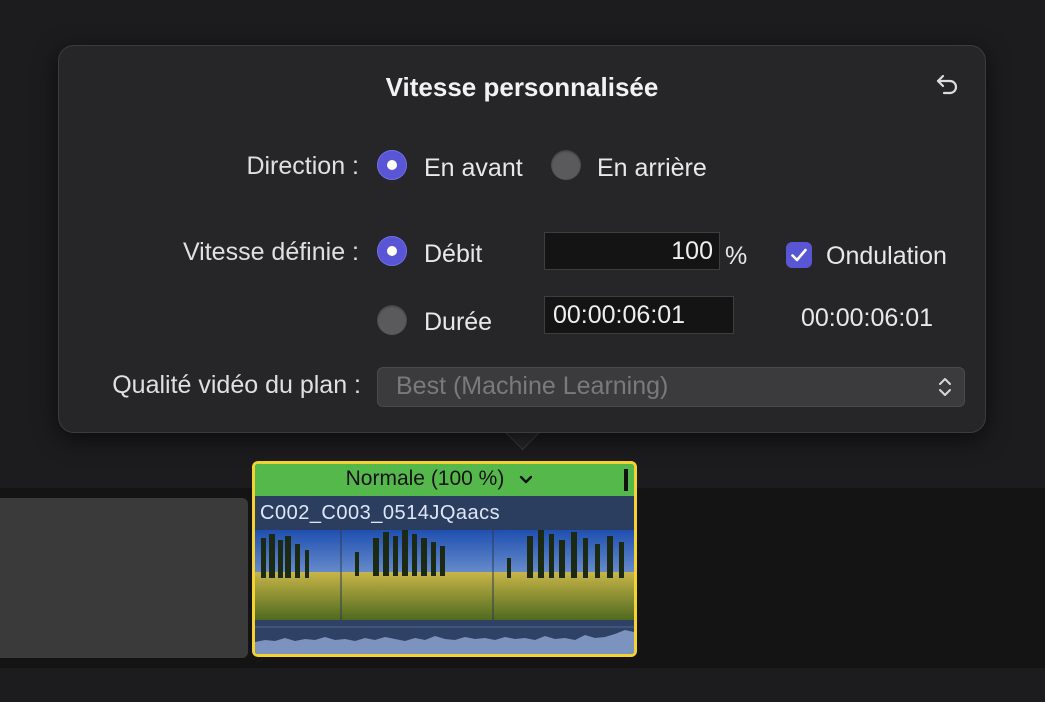 Image resolution: width=1045 pixels, height=702 pixels. I want to click on duration-radio, so click(392, 320).